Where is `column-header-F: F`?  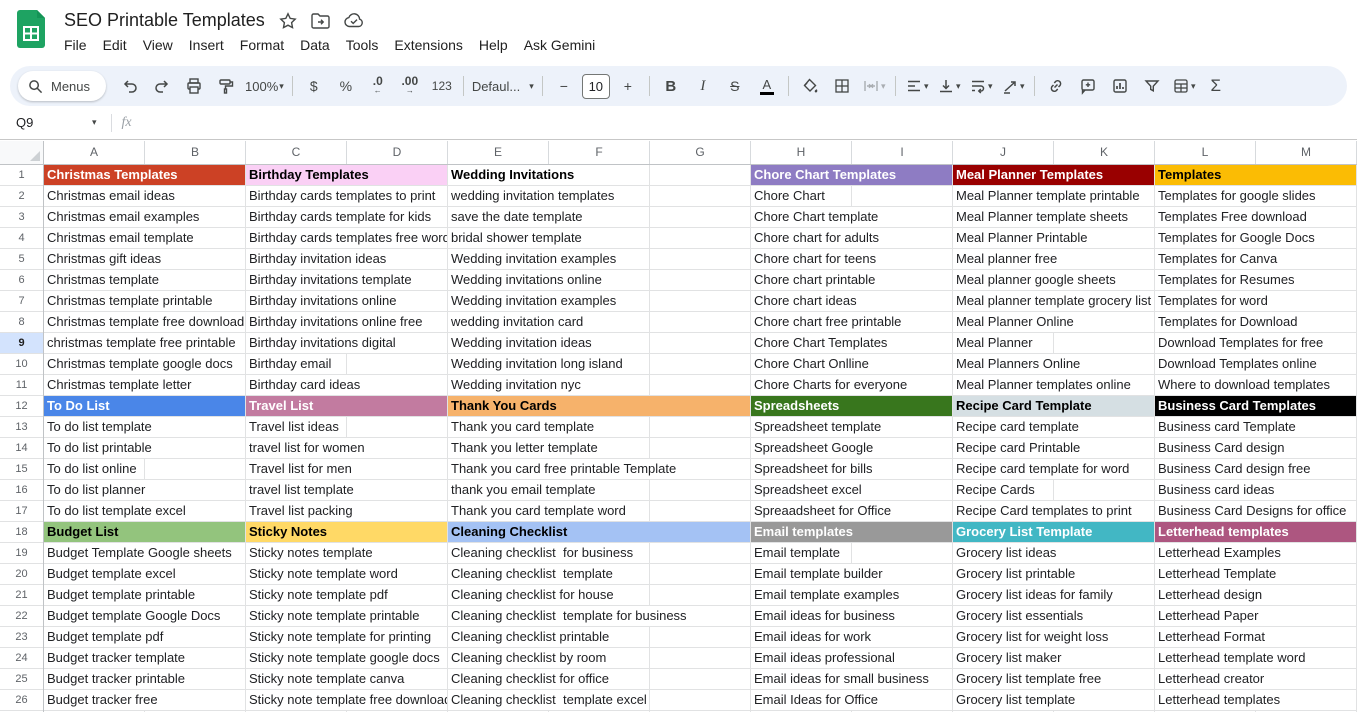 column-header-F: F is located at coordinates (599, 152).